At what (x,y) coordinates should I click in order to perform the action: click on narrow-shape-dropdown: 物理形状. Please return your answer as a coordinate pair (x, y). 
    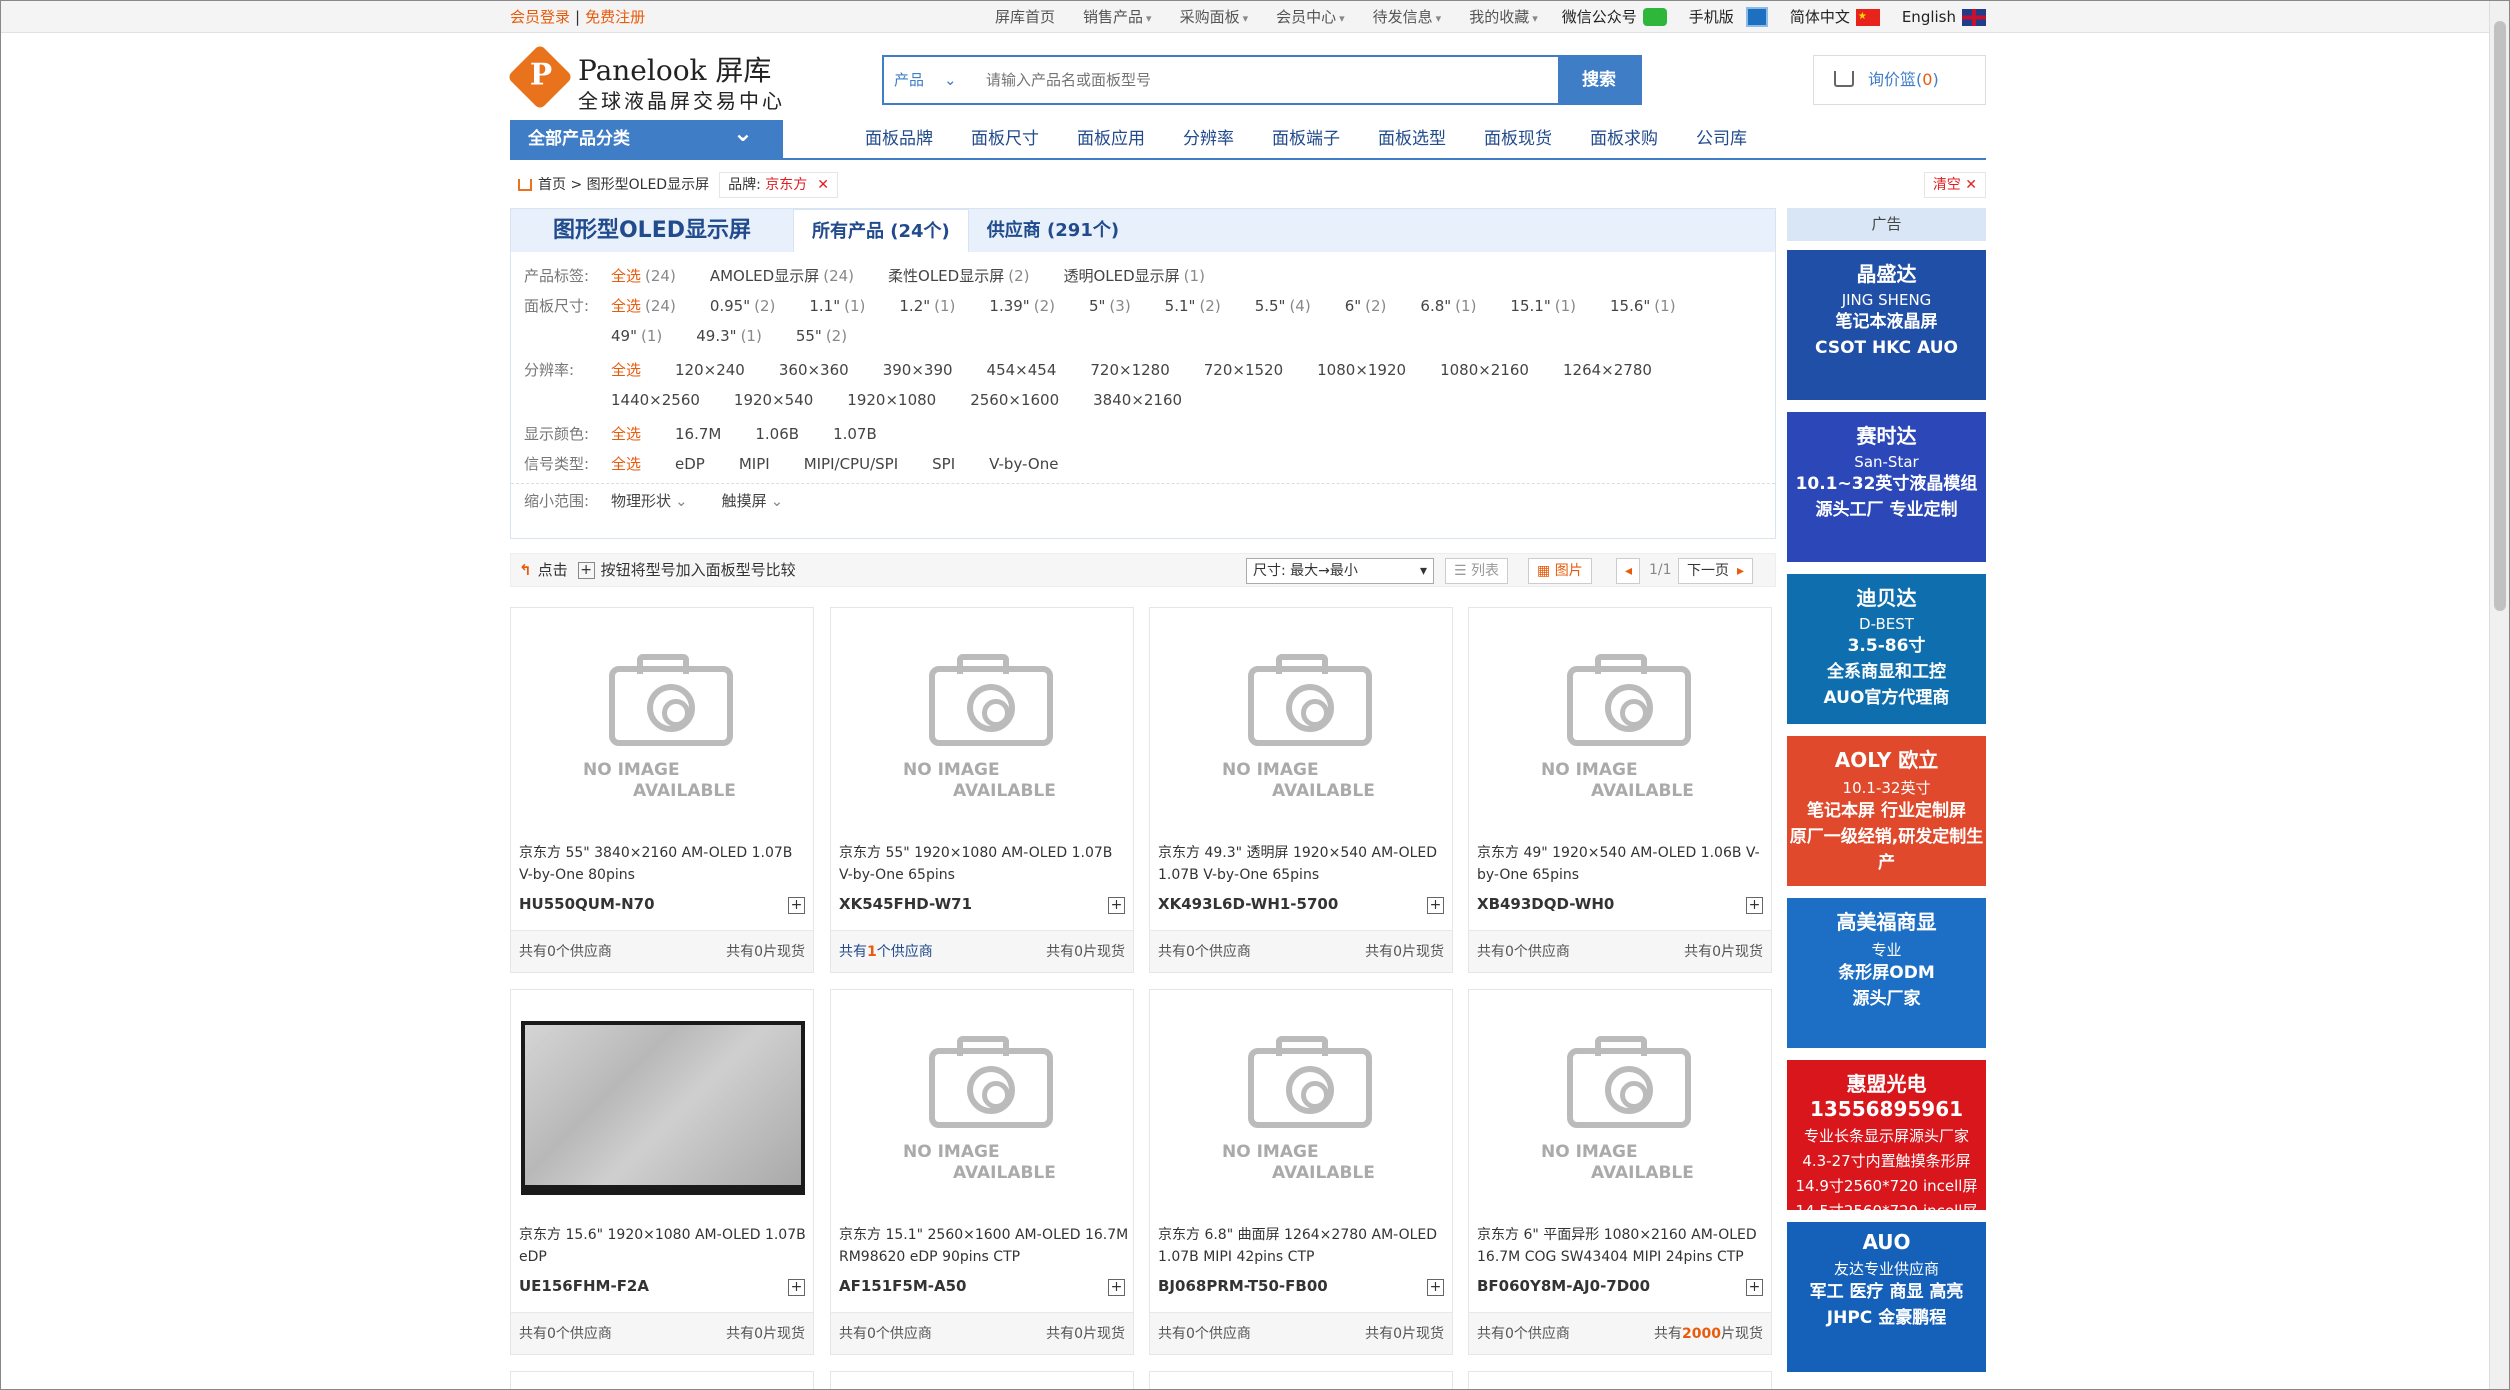
    Looking at the image, I should click on (649, 501).